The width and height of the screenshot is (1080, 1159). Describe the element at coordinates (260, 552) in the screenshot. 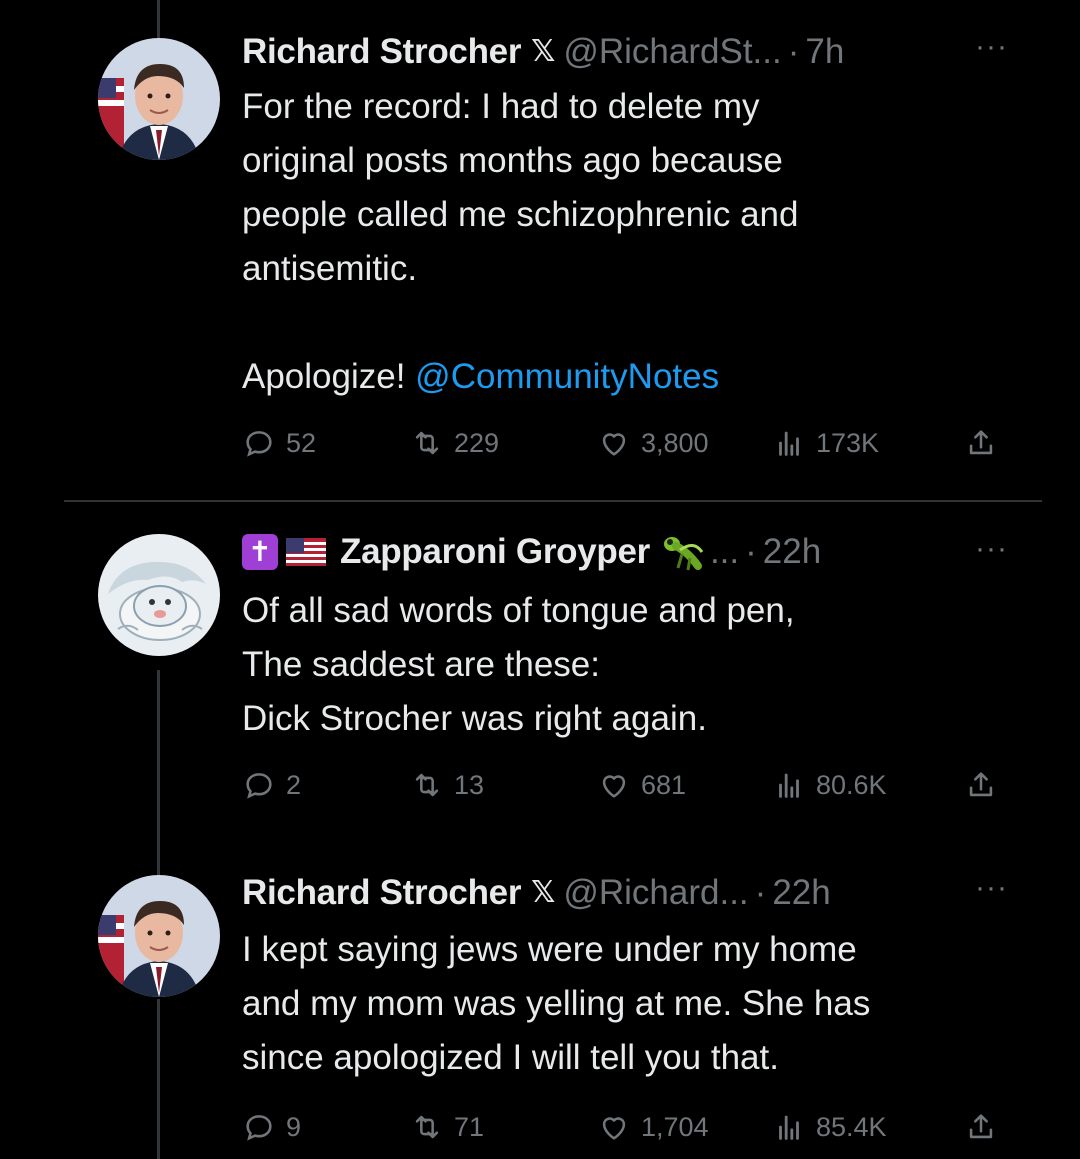

I see `cross-badge-icon: ✝` at that location.